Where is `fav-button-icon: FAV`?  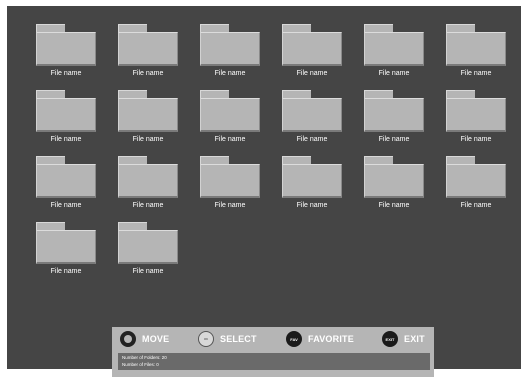
fav-button-icon: FAV is located at coordinates (294, 339).